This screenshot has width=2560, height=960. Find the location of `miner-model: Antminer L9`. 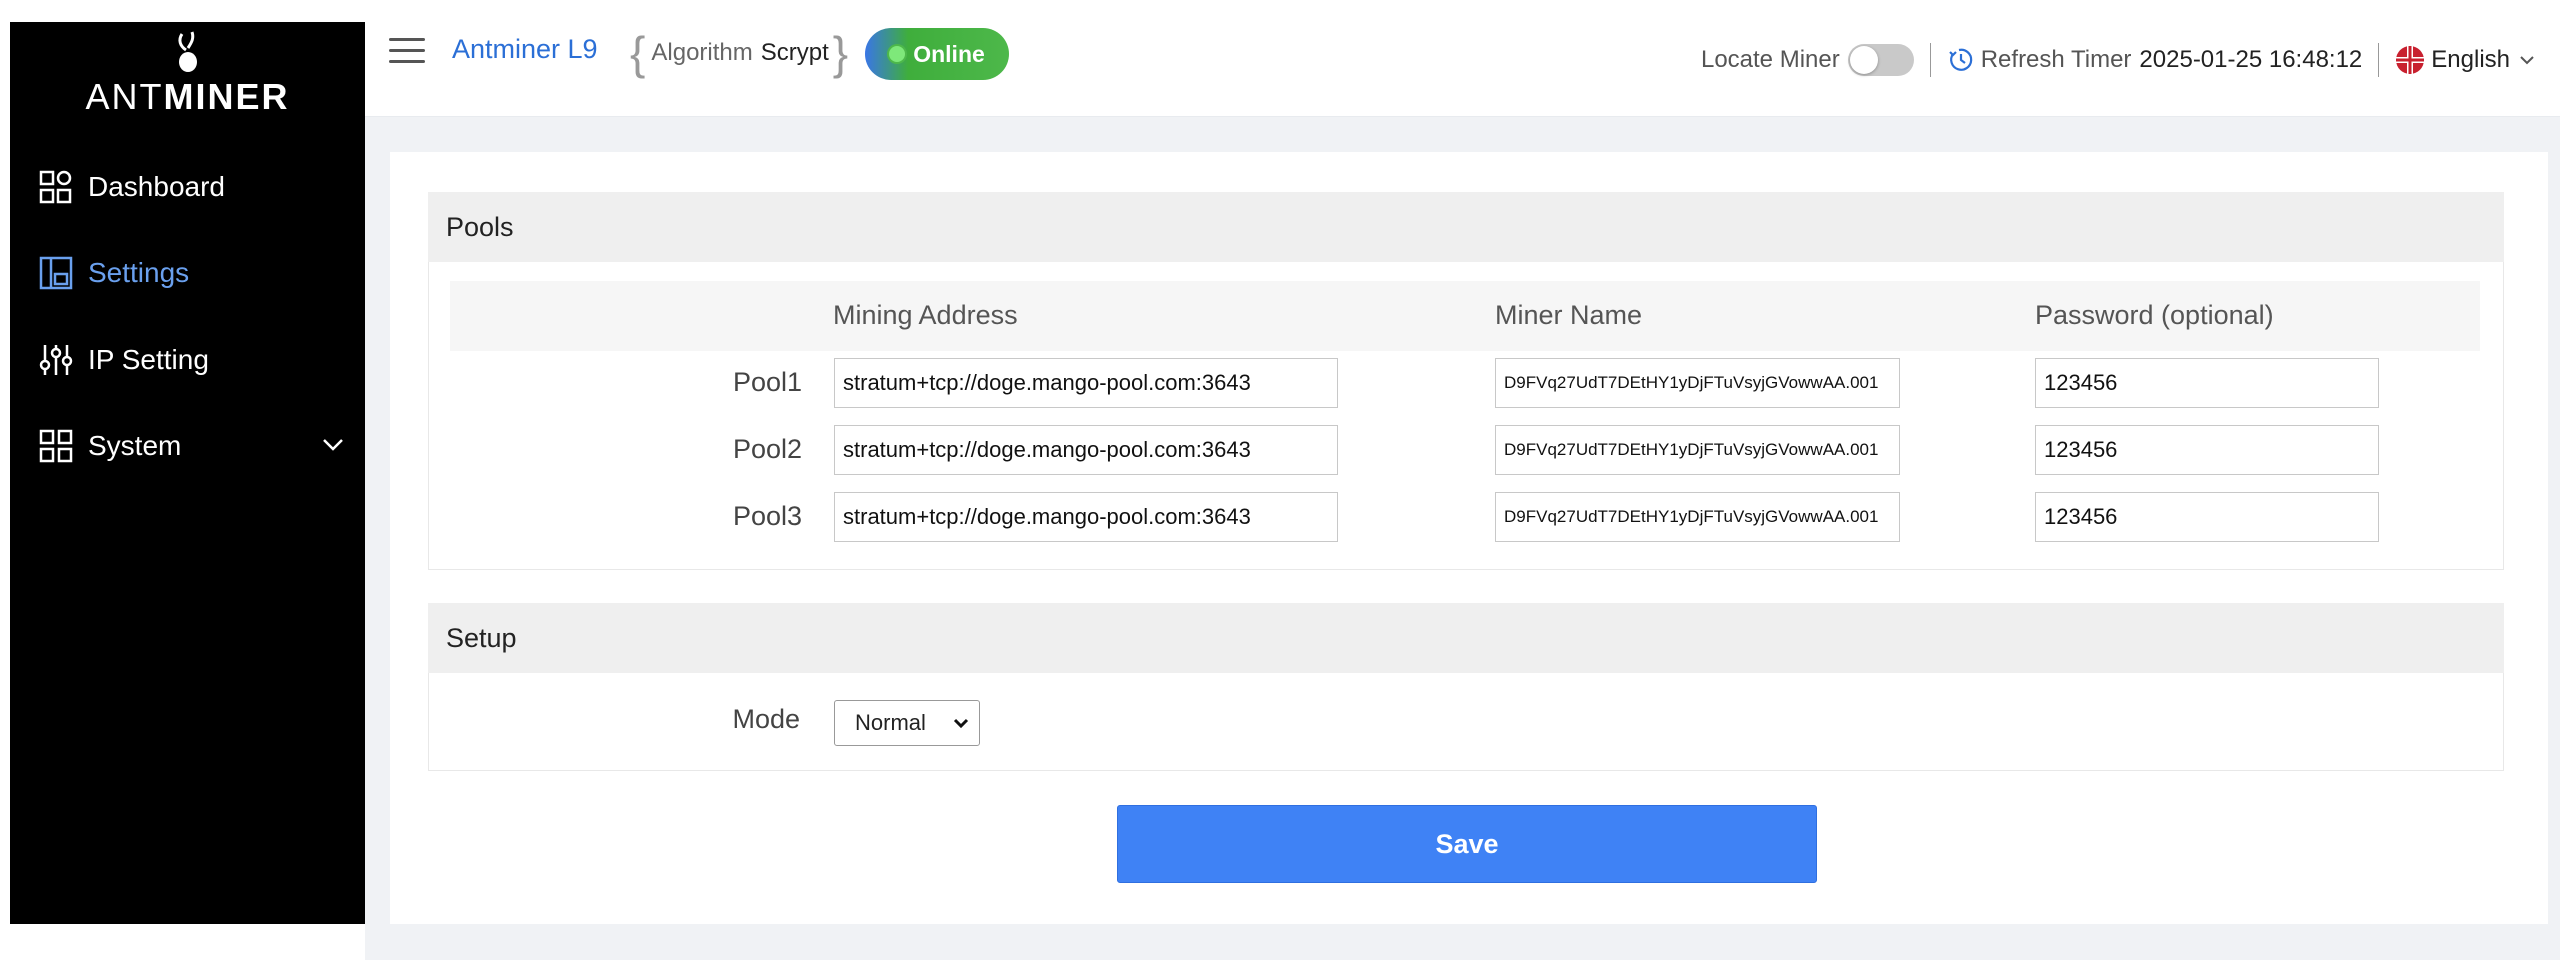

miner-model: Antminer L9 is located at coordinates (525, 49).